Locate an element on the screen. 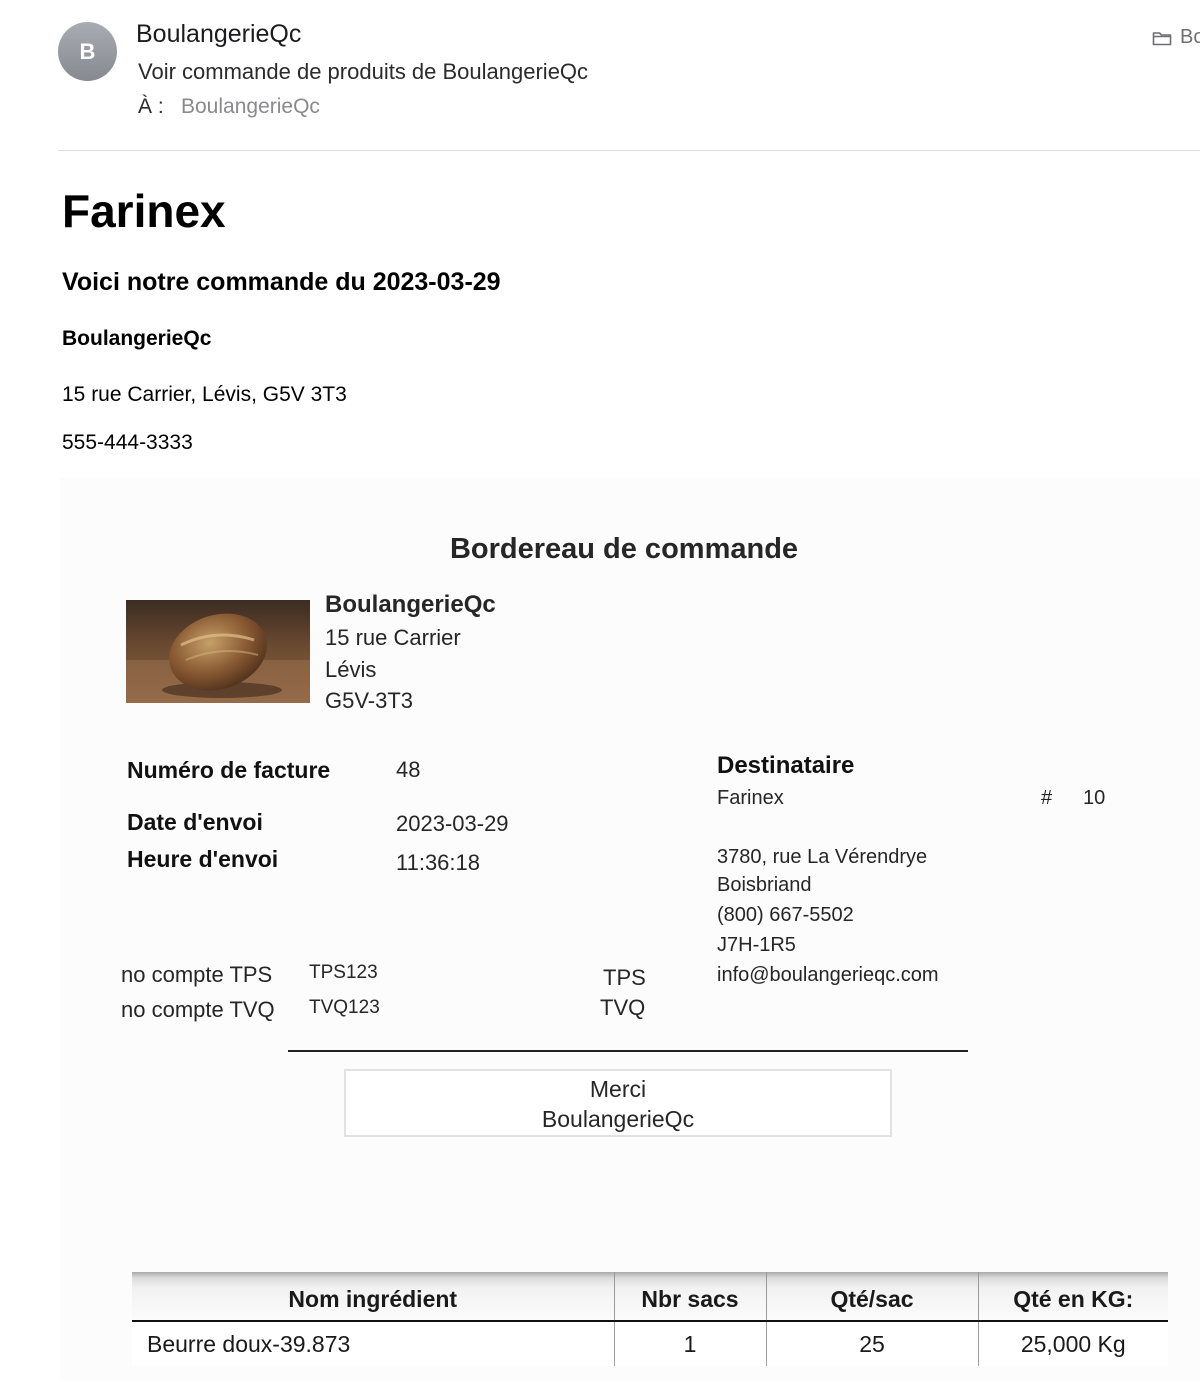 This screenshot has width=1200, height=1382. column-header: Nom ingrédient is located at coordinates (373, 1297).